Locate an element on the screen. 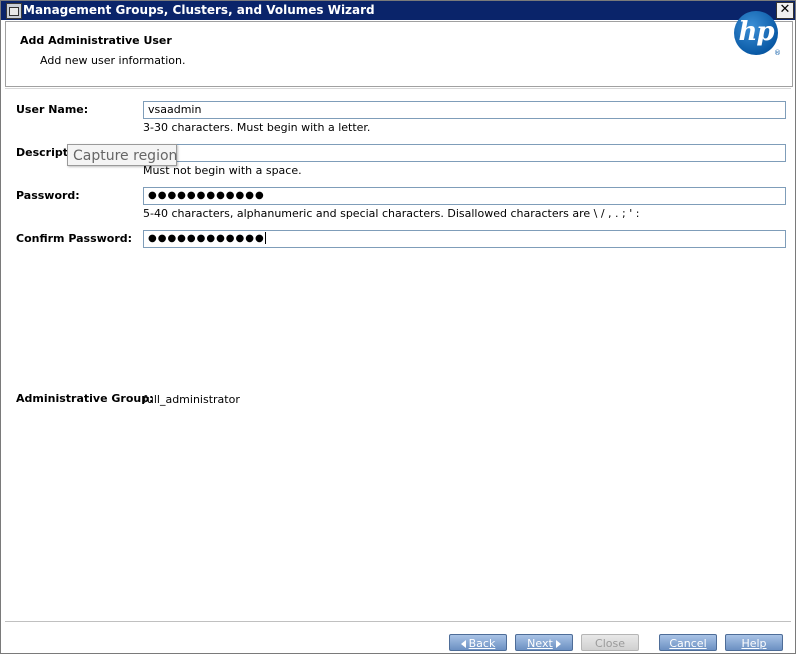  password-field: ●●●●●●●●●●●● is located at coordinates (464, 196).